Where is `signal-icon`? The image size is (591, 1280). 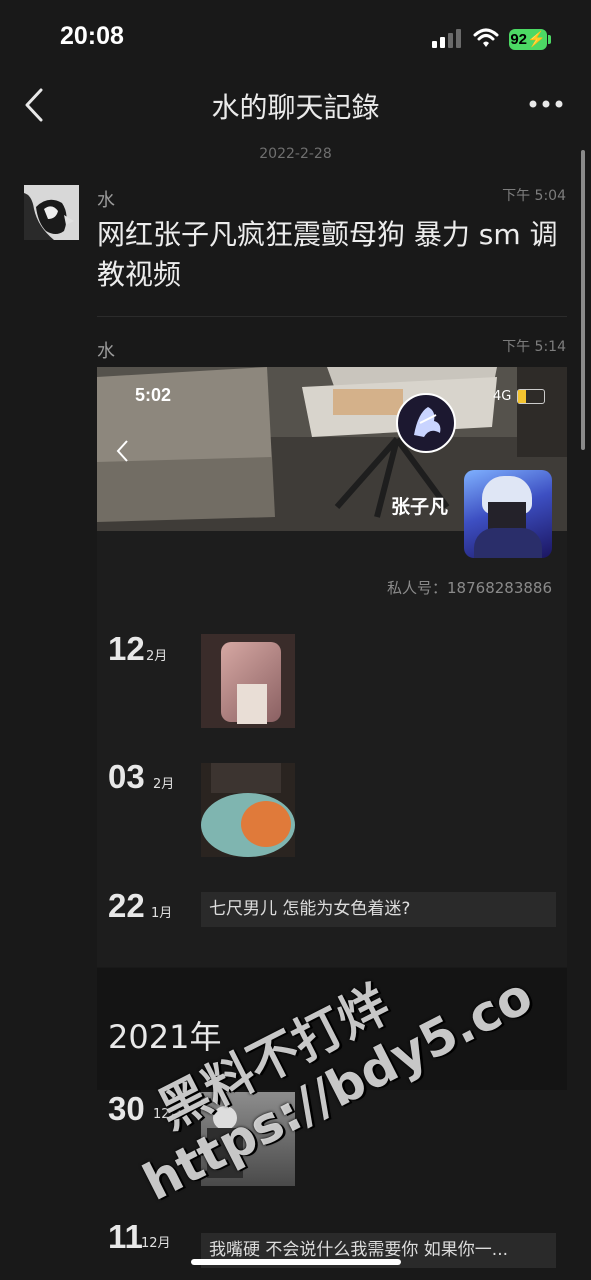
signal-icon is located at coordinates (448, 39).